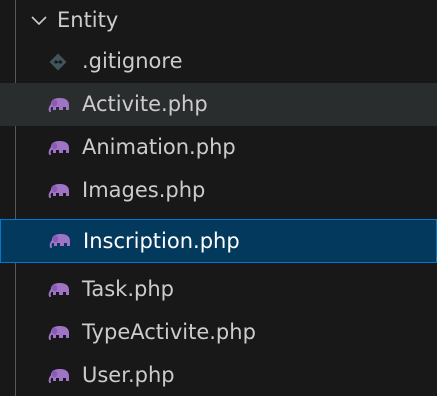 The image size is (445, 396). What do you see at coordinates (218, 375) in the screenshot?
I see `file-item-user: User.php` at bounding box center [218, 375].